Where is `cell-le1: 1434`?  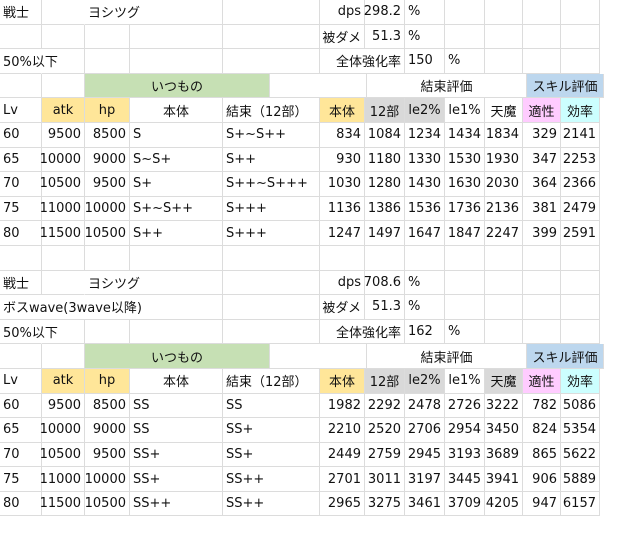
cell-le1: 1434 is located at coordinates (465, 135).